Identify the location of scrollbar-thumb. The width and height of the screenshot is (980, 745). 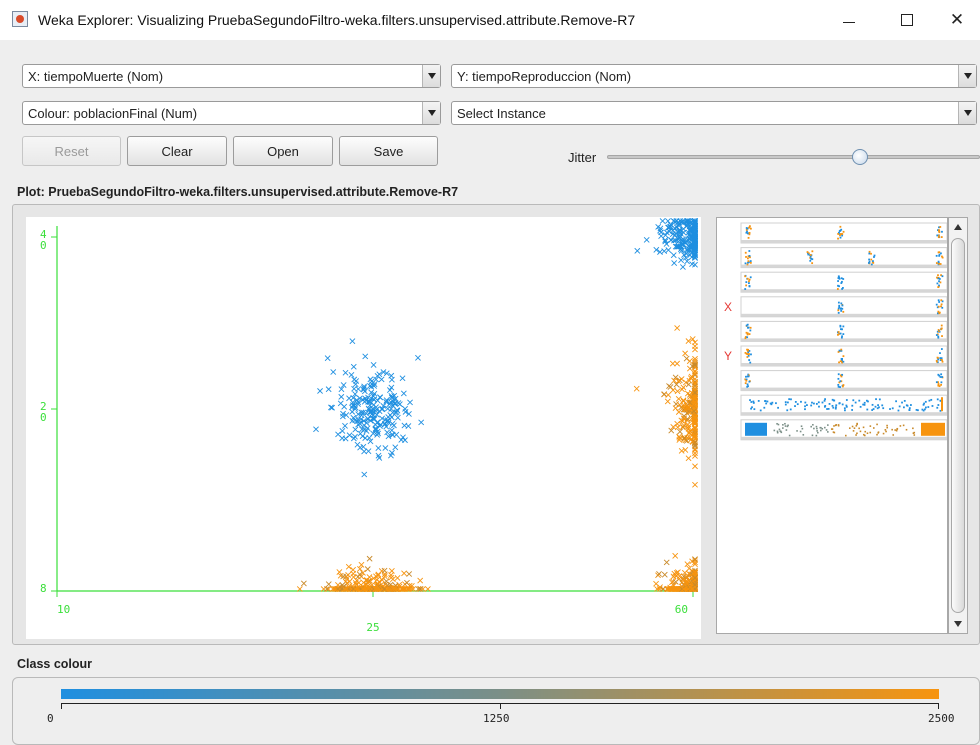
(958, 425).